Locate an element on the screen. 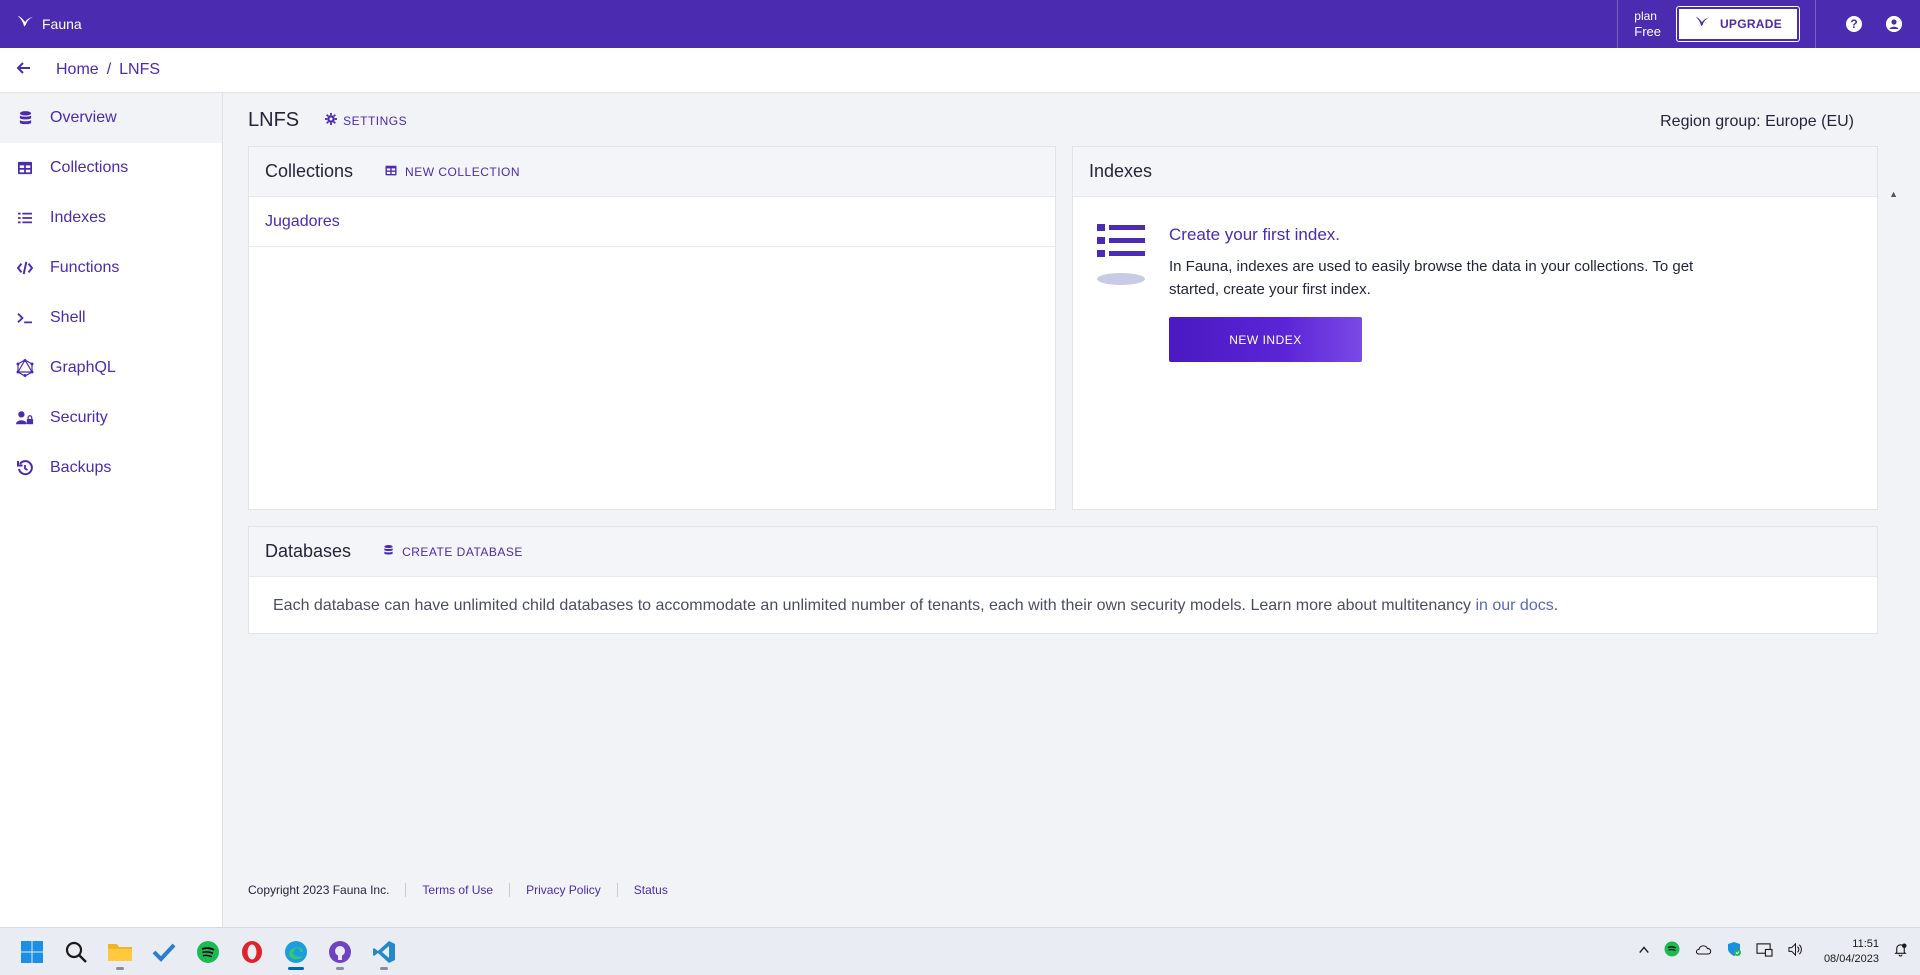 The height and width of the screenshot is (975, 1920). edge-icon is located at coordinates (296, 952).